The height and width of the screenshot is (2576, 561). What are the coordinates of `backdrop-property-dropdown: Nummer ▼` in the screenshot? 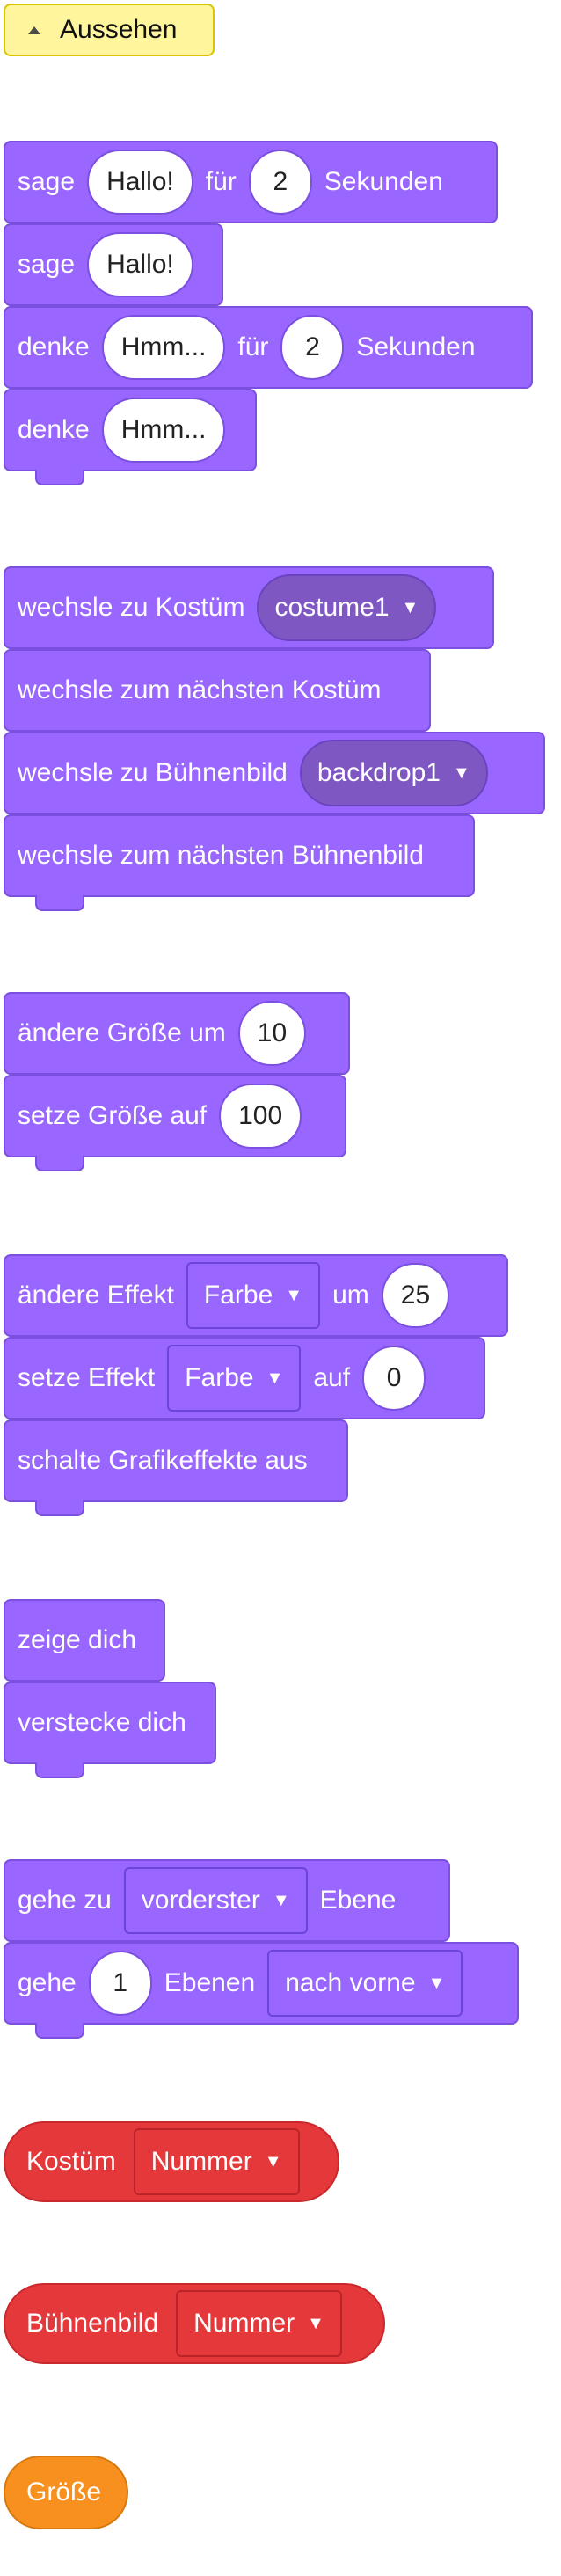 It's located at (259, 2323).